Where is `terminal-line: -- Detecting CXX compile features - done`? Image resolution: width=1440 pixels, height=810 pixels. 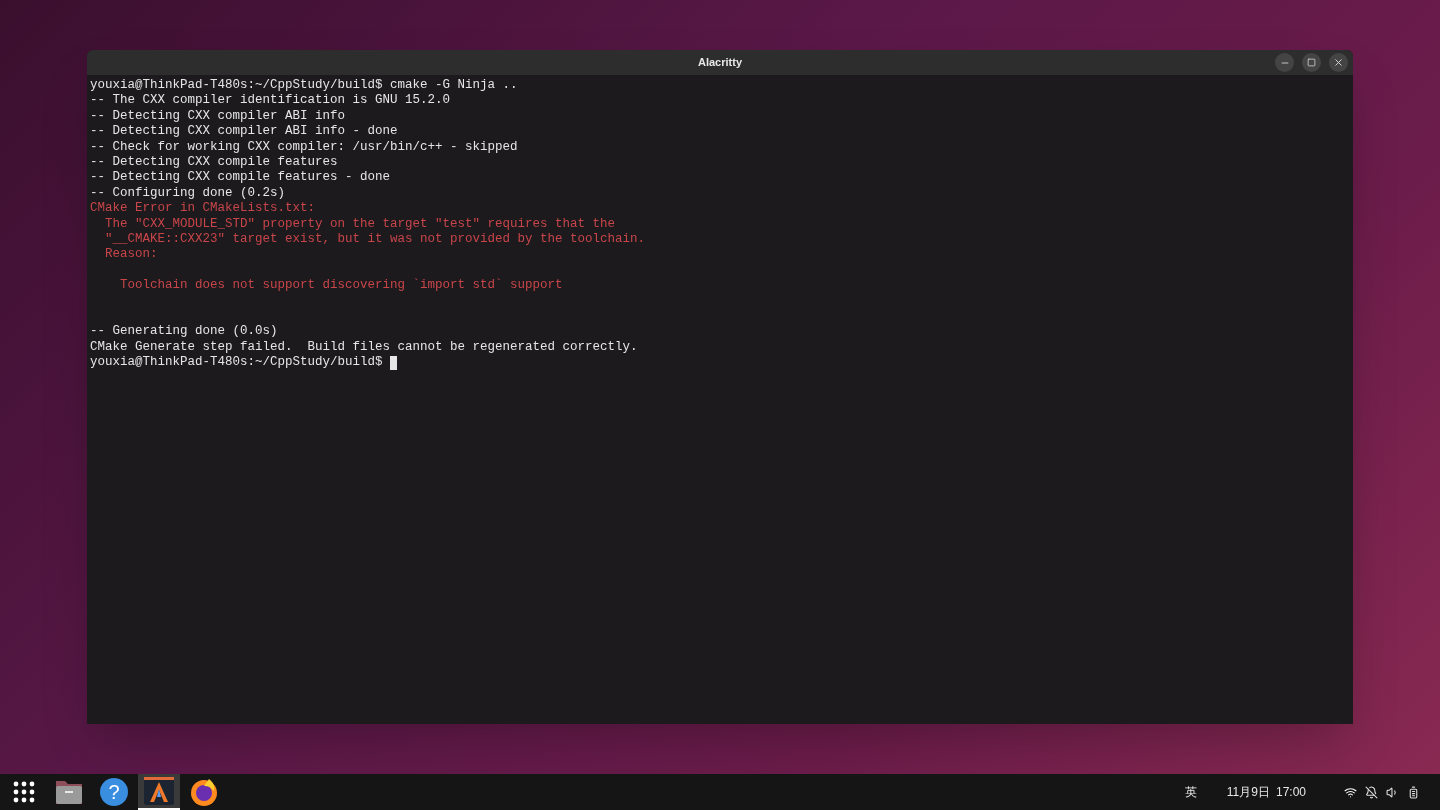
terminal-line: -- Detecting CXX compile features - done is located at coordinates (240, 178).